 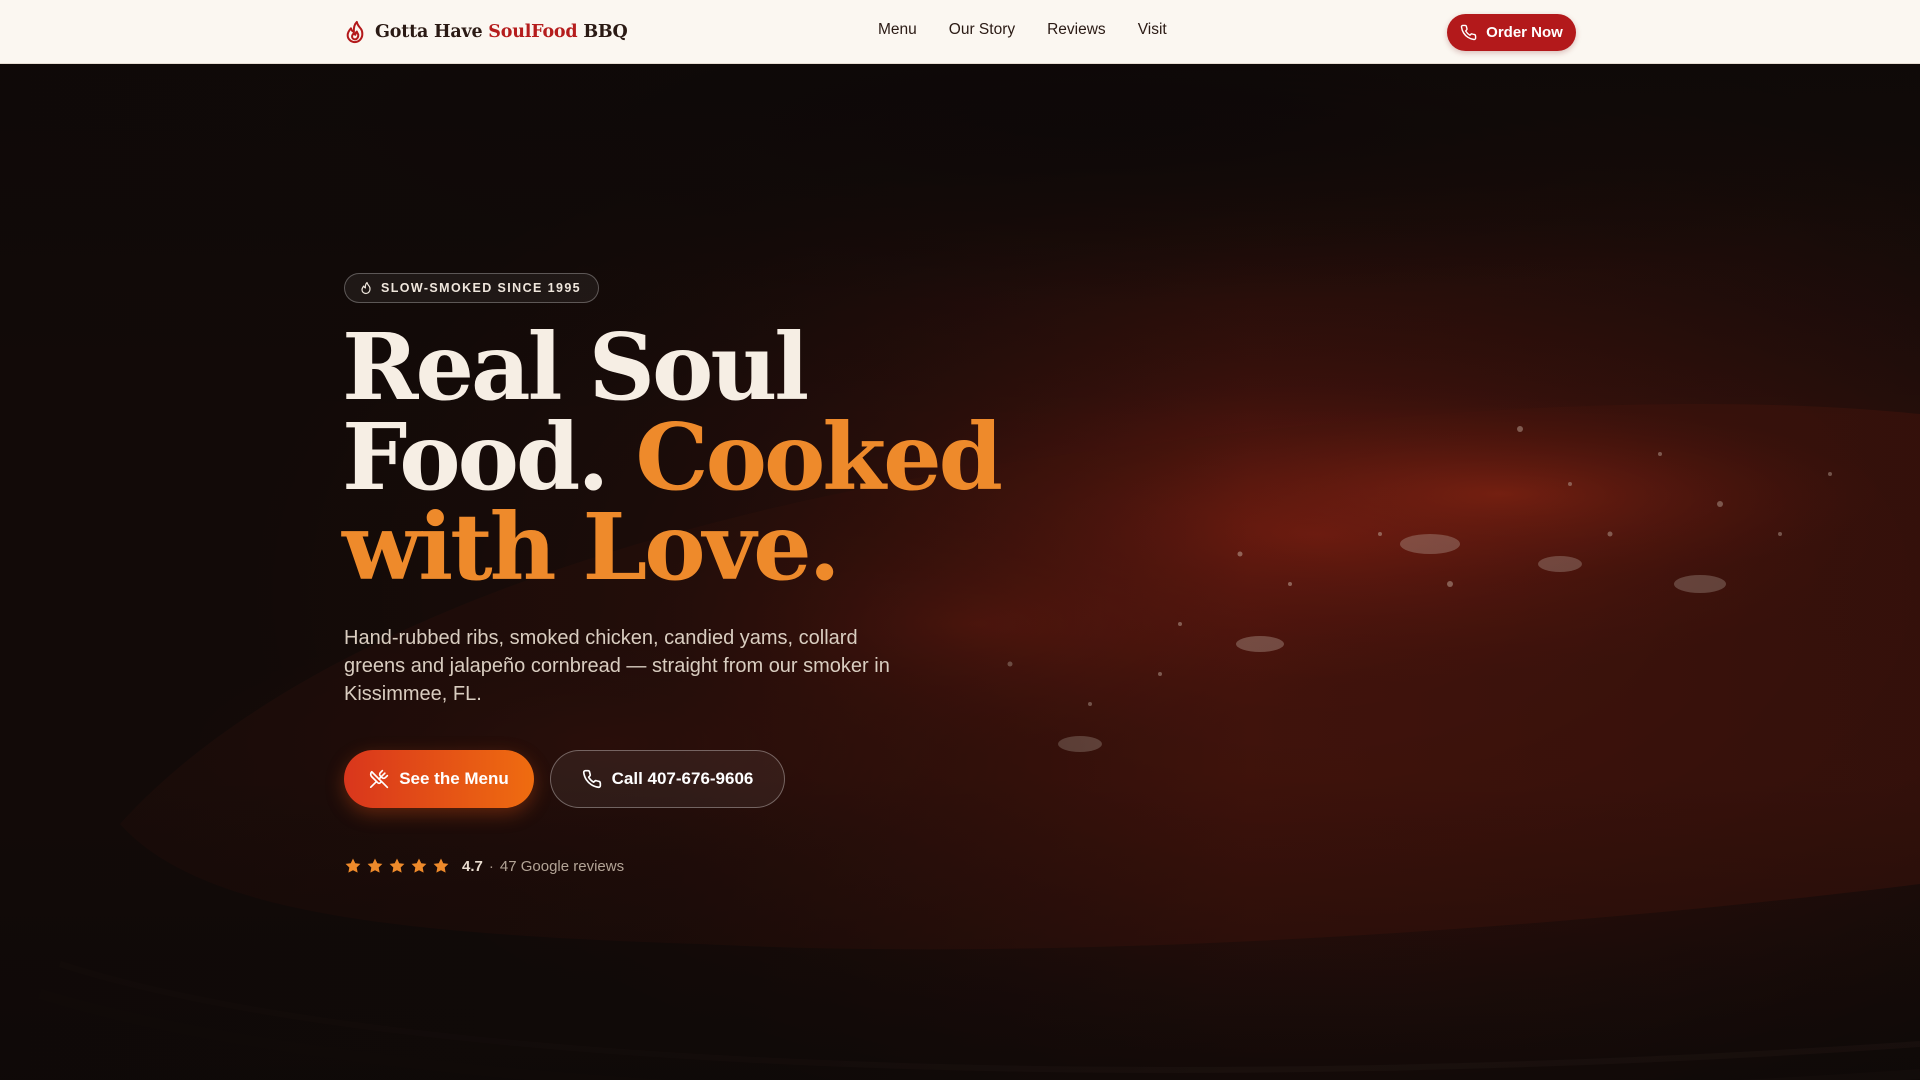 What do you see at coordinates (454, 778) in the screenshot?
I see `see-menu-label: See the Menu` at bounding box center [454, 778].